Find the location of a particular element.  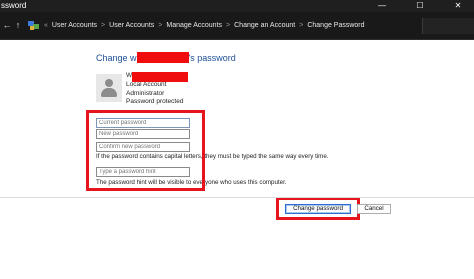

control-panel-icon is located at coordinates (34, 25).